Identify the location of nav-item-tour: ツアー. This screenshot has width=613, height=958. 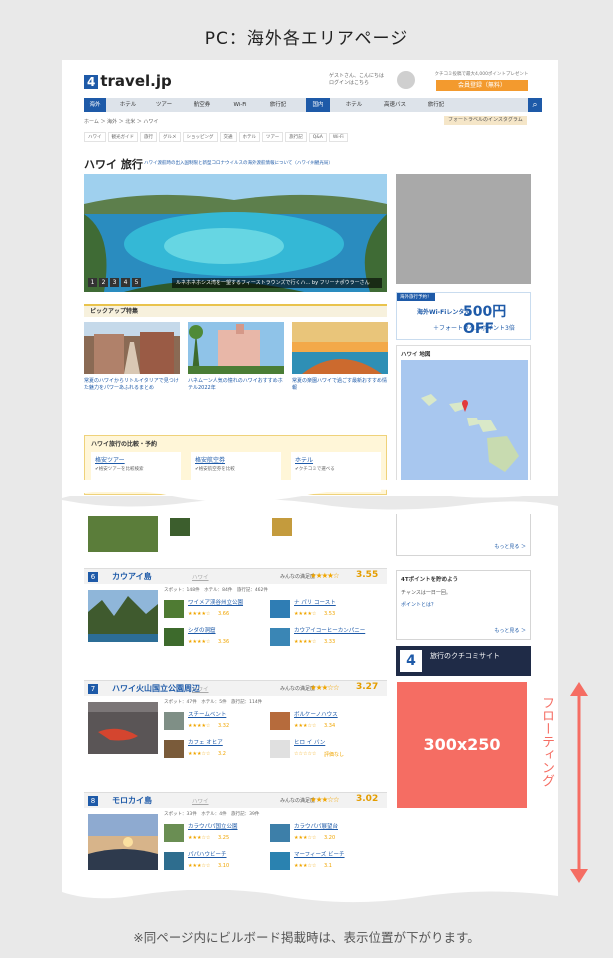
(164, 105).